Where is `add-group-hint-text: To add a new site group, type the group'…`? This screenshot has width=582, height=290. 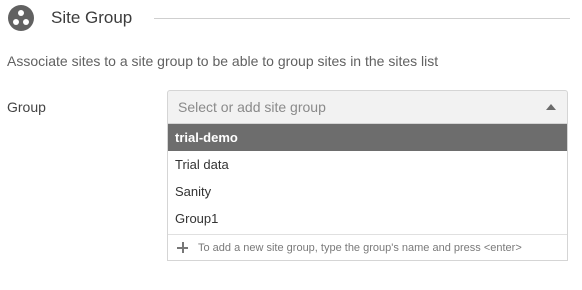 add-group-hint-text: To add a new site group, type the group'… is located at coordinates (360, 247).